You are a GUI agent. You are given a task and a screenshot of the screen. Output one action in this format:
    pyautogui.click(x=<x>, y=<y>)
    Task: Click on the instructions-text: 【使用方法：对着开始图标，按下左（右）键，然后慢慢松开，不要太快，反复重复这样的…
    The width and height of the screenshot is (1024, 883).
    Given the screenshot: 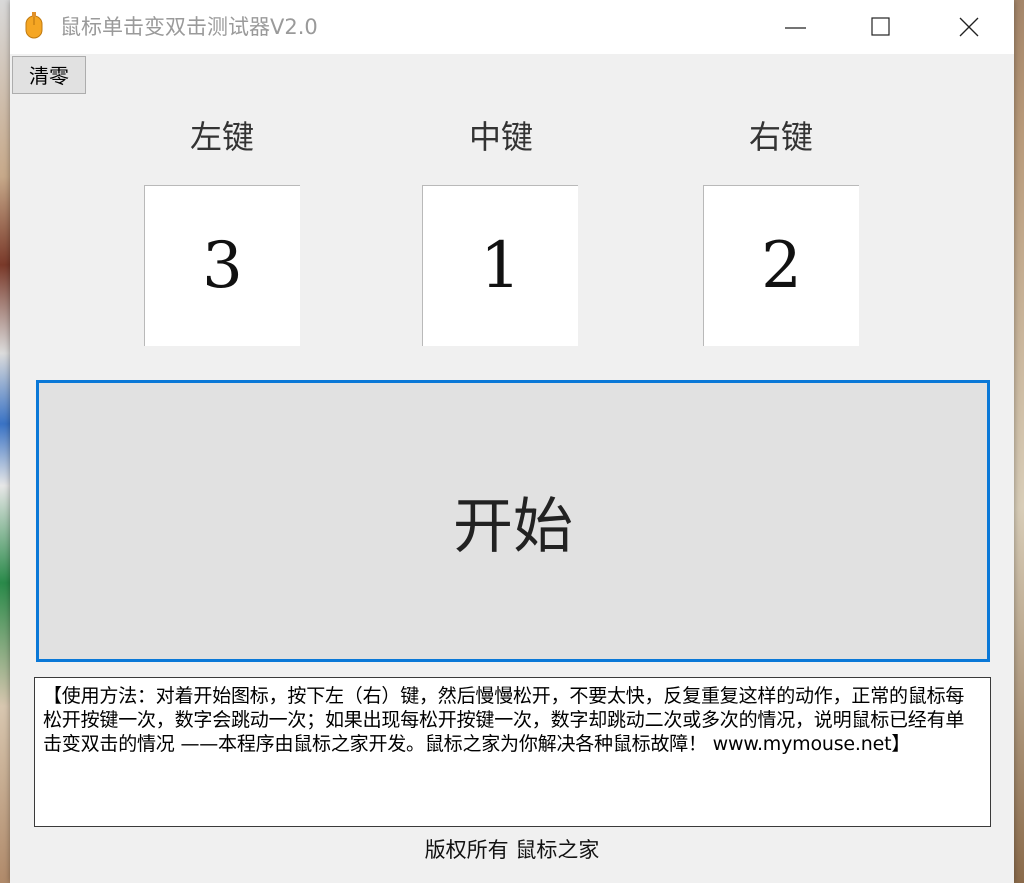 What is the action you would take?
    pyautogui.click(x=504, y=720)
    